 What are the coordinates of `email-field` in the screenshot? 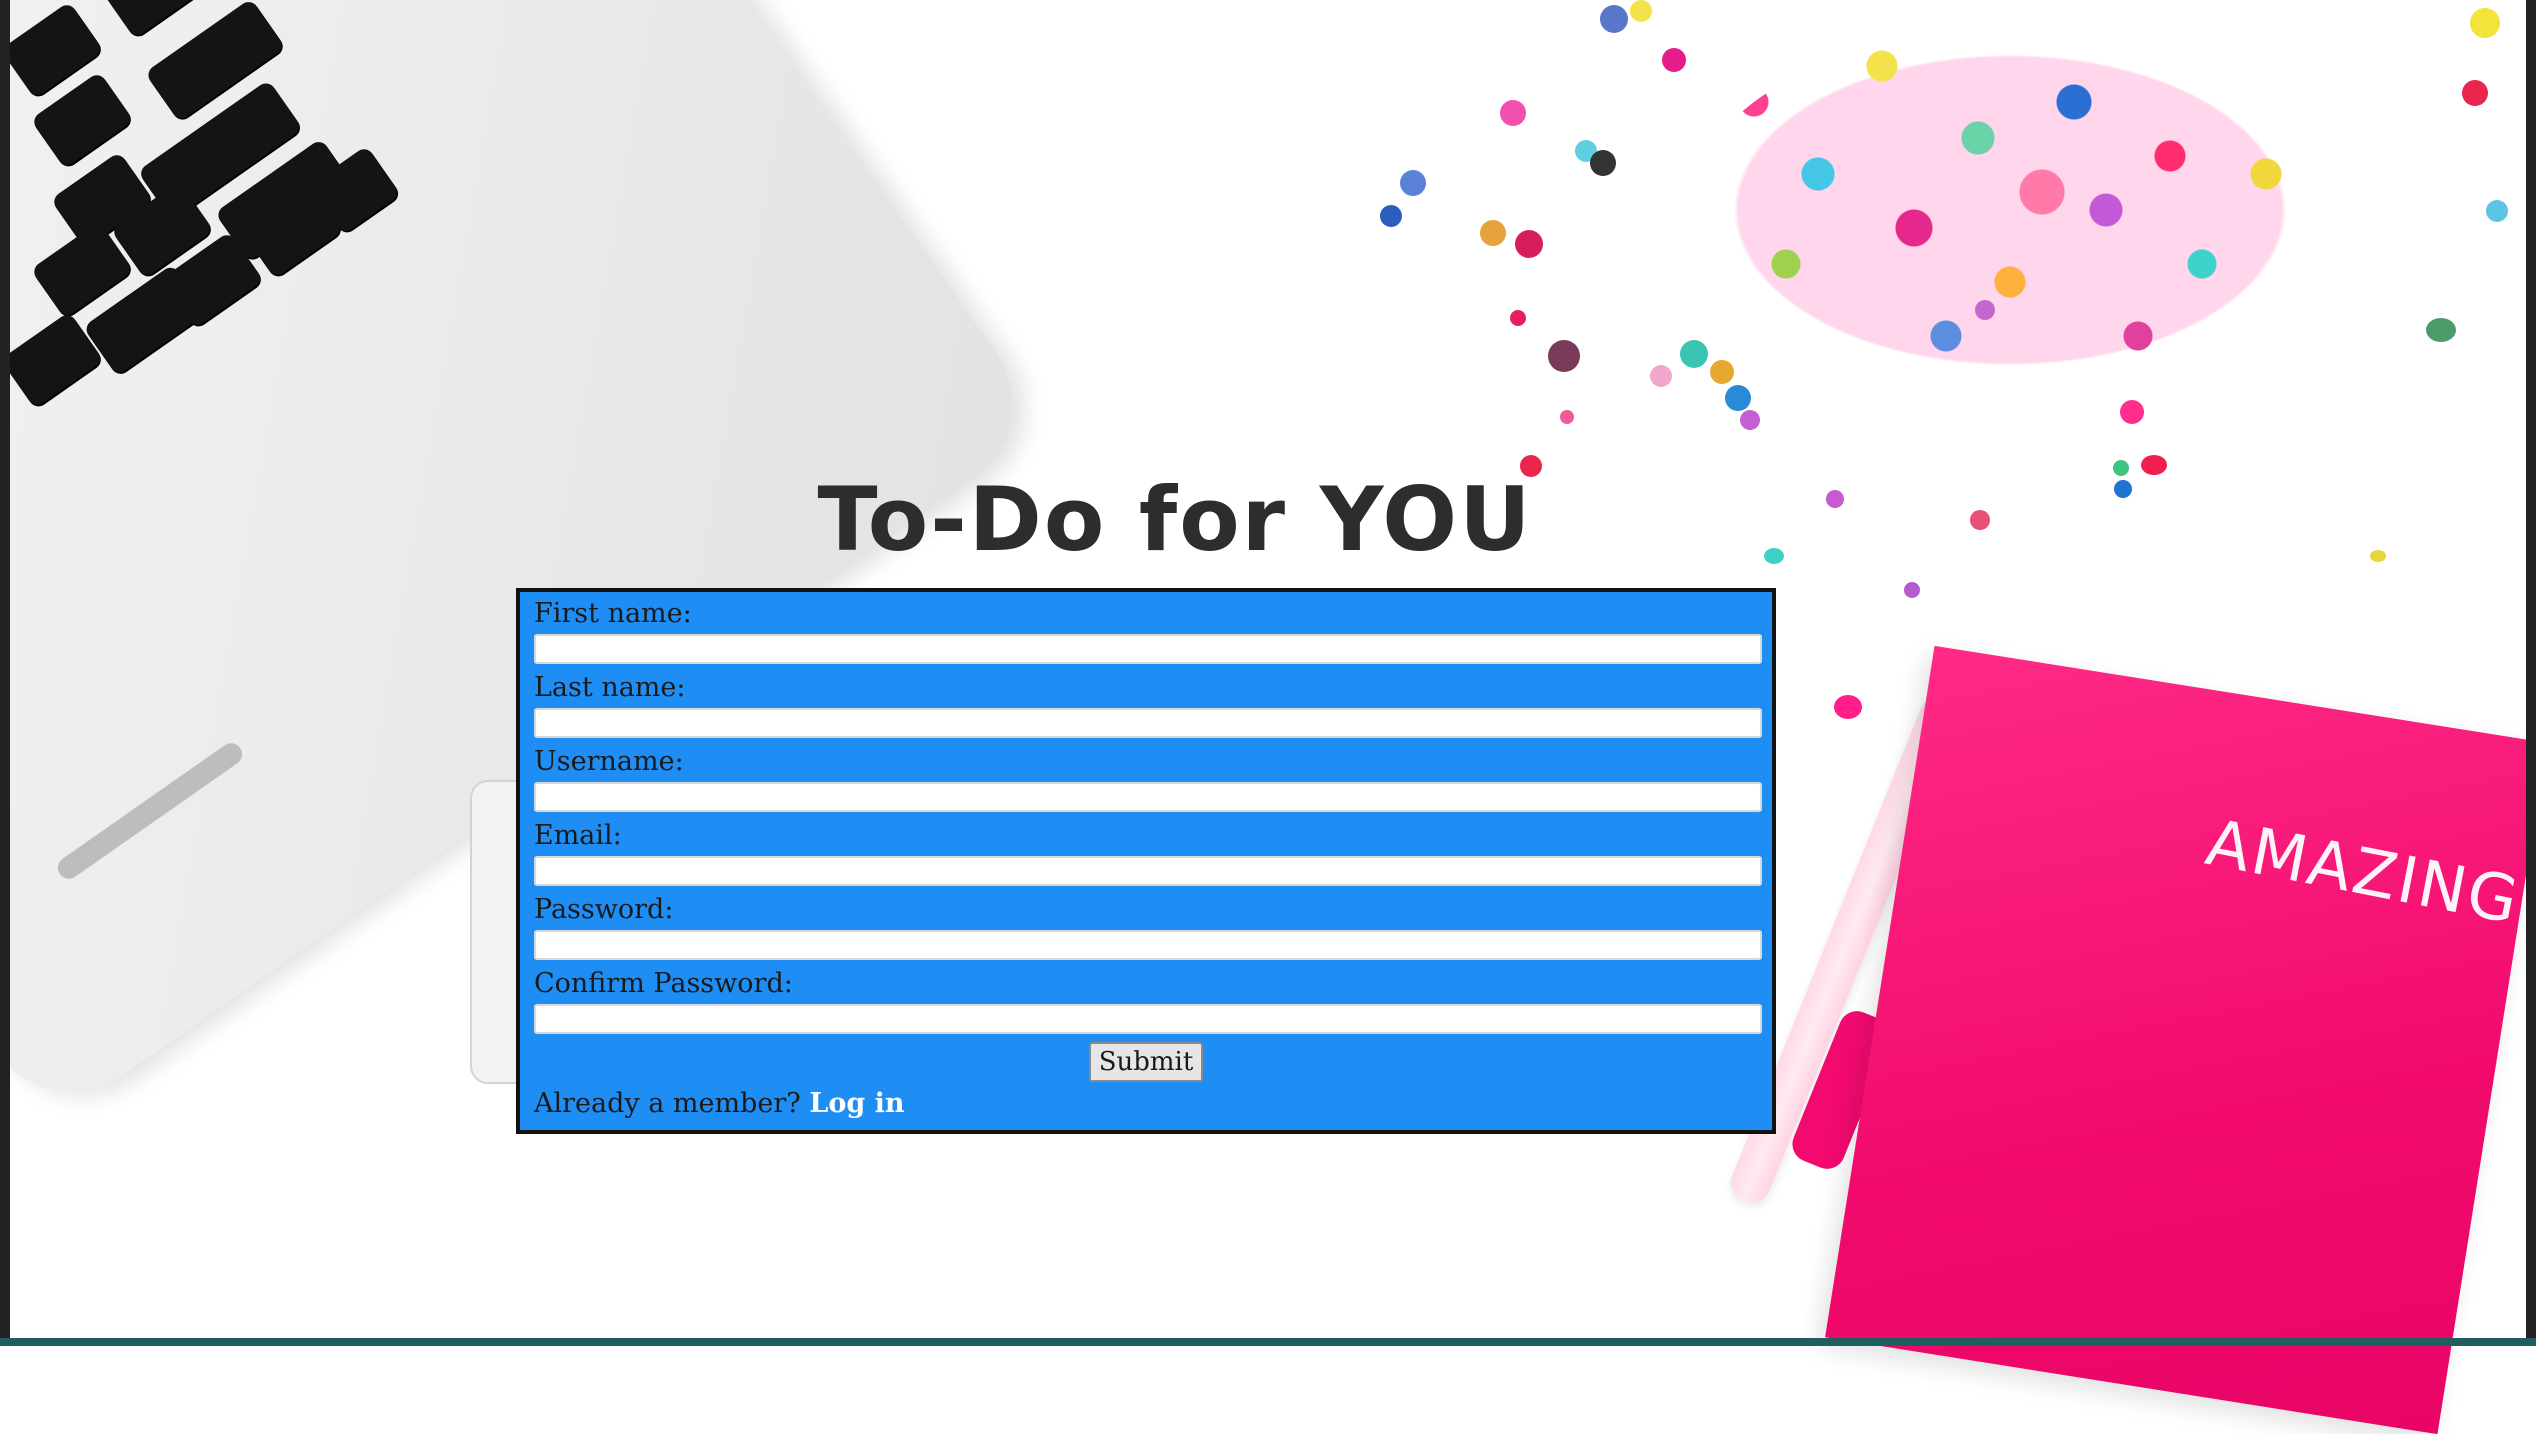 It's located at (1148, 871).